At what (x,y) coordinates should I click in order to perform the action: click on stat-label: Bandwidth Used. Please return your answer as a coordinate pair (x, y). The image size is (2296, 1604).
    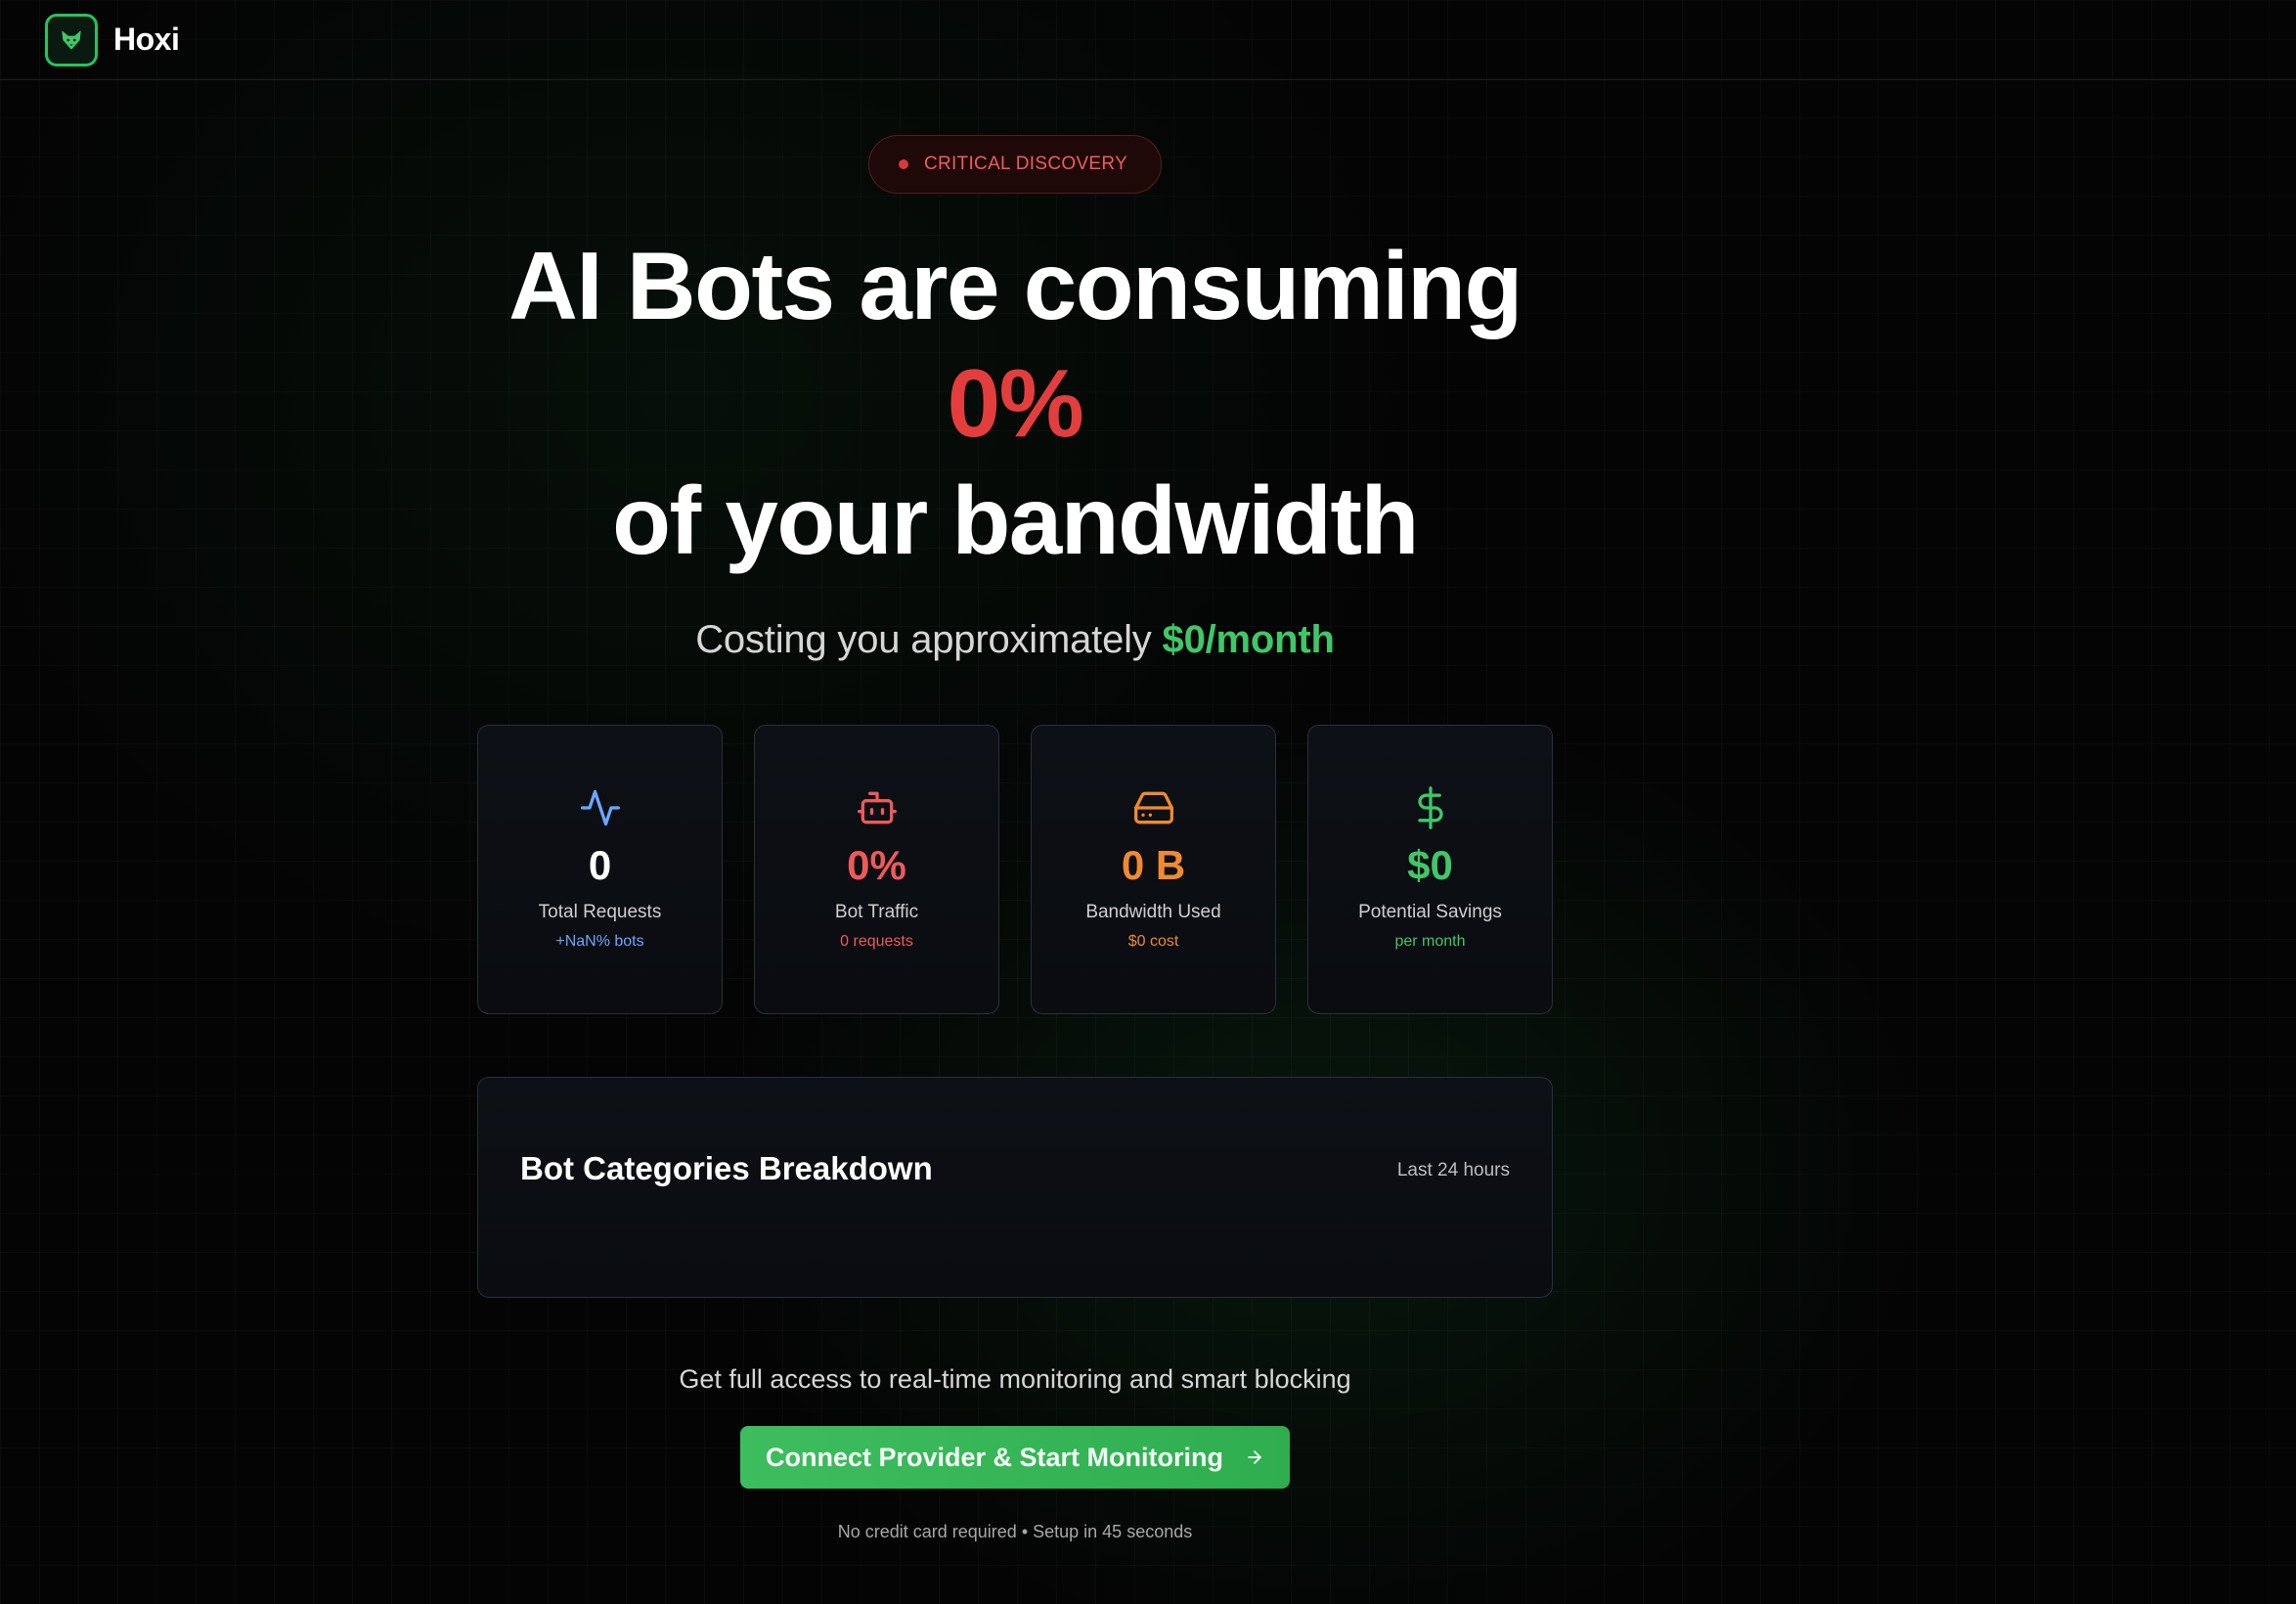
    Looking at the image, I should click on (1153, 912).